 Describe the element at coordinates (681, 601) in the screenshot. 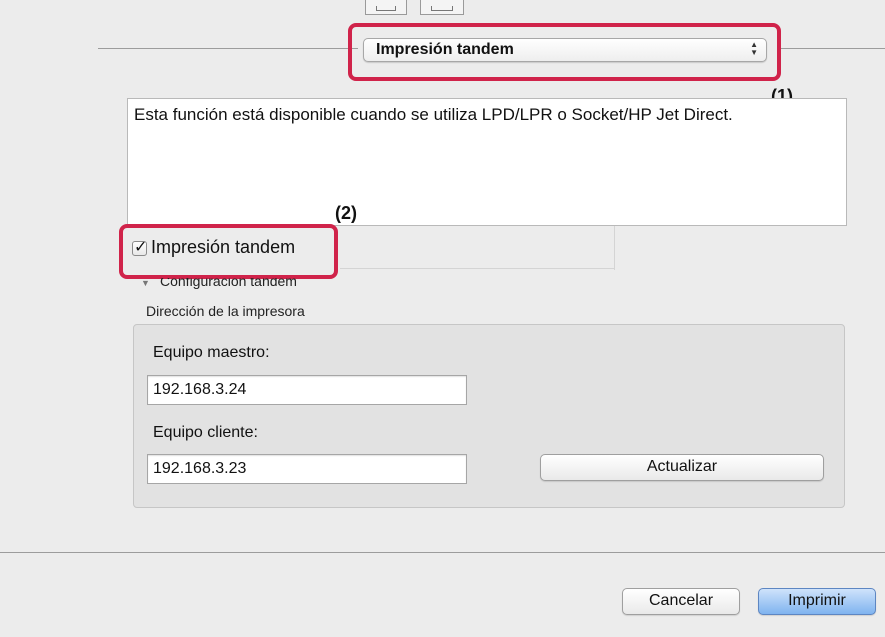

I see `cancel-button: Cancelar` at that location.